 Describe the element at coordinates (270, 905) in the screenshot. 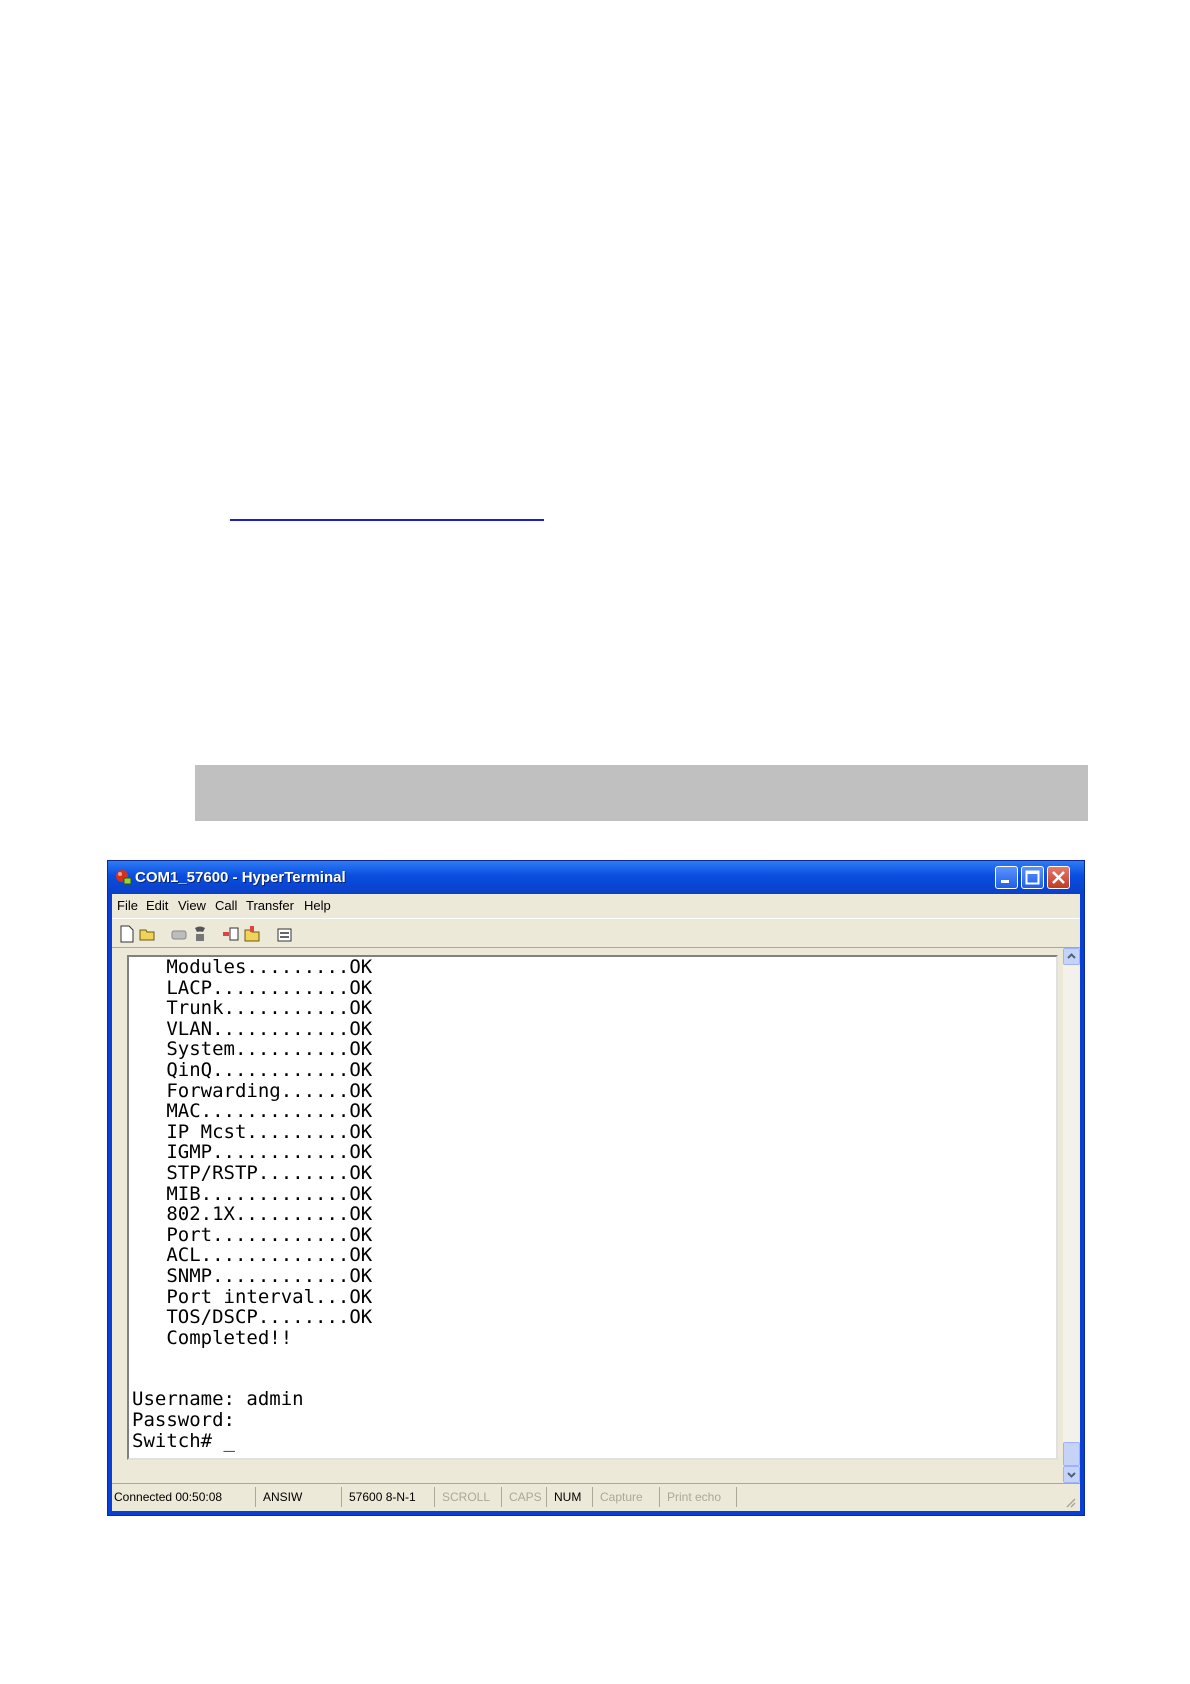

I see `menu-transfer: Transfer` at that location.